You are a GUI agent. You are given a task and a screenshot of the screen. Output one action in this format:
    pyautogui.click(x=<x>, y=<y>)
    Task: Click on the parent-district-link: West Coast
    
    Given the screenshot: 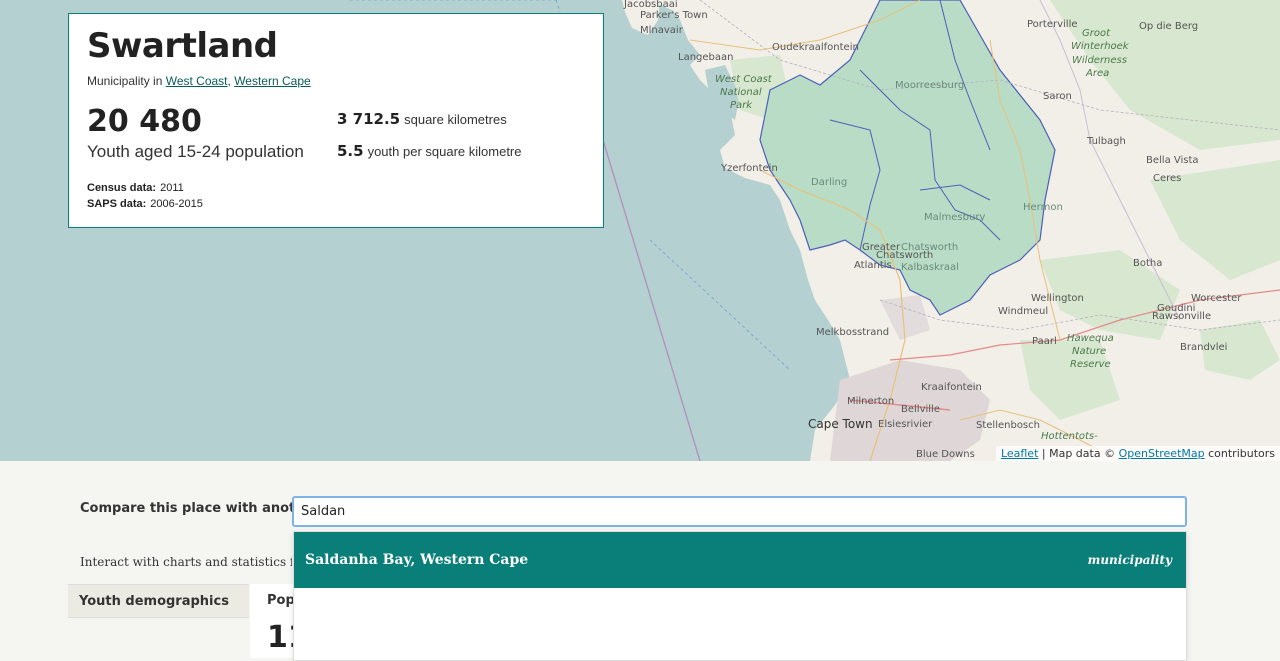 What is the action you would take?
    pyautogui.click(x=197, y=81)
    